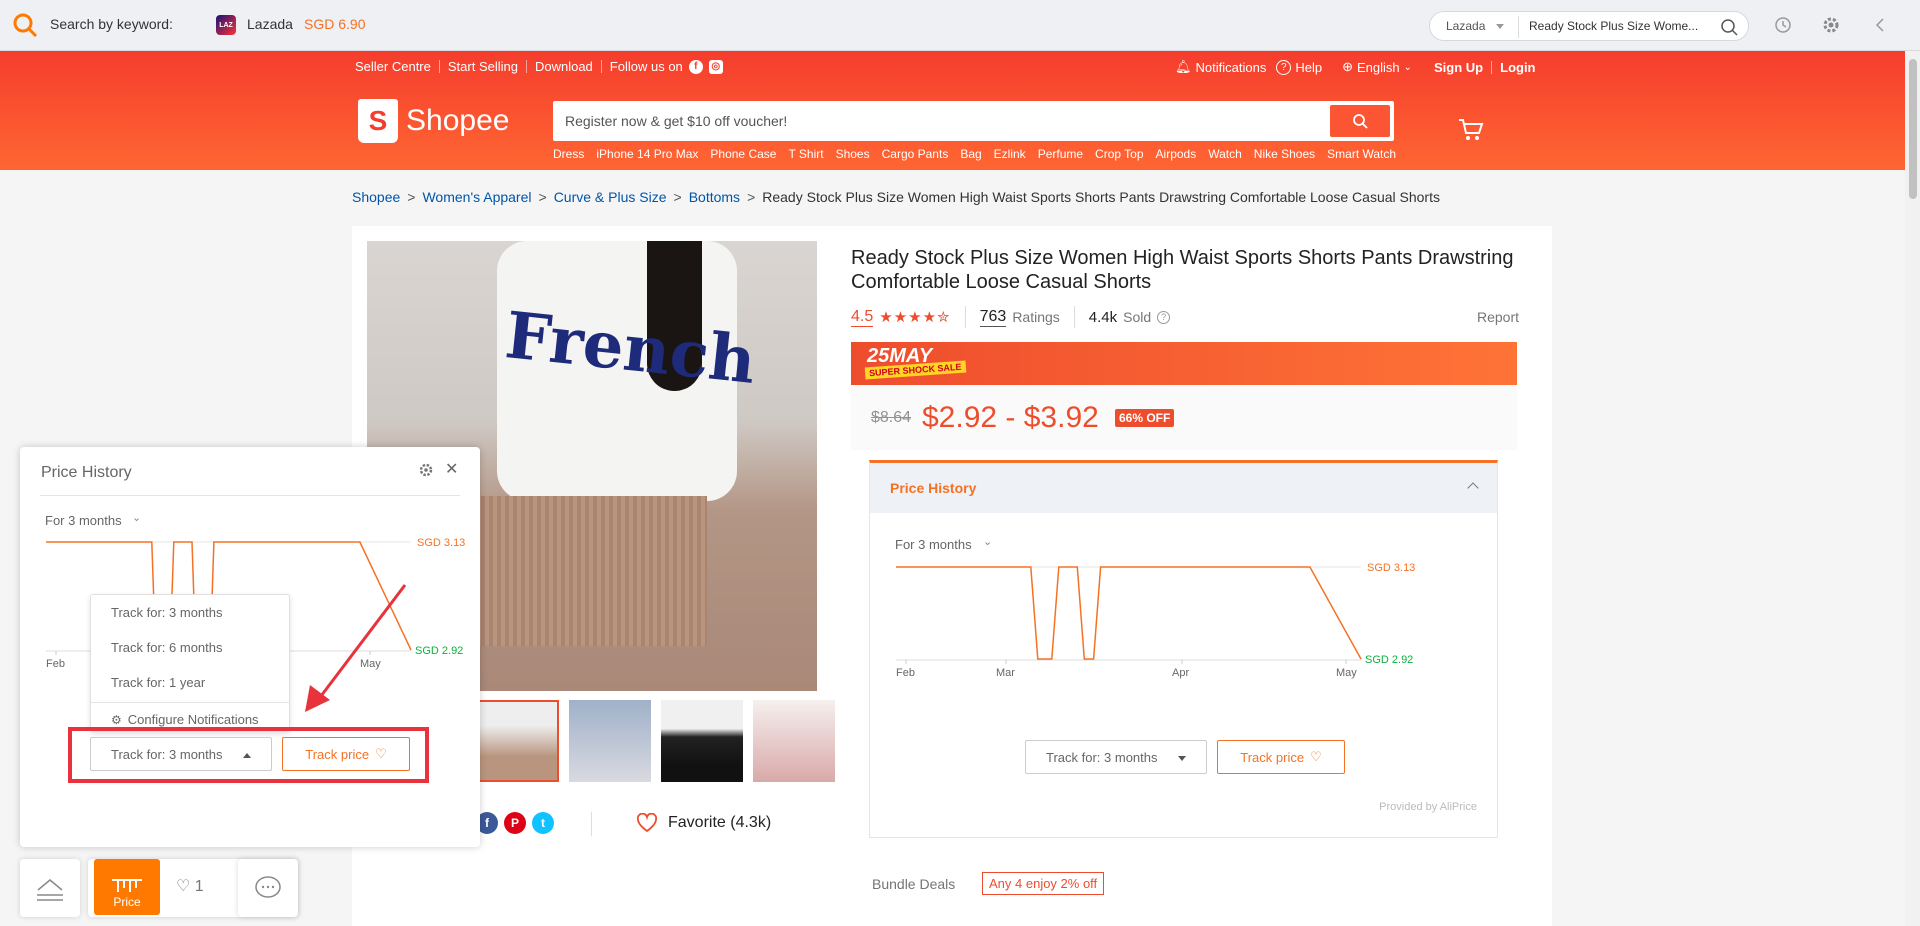 The height and width of the screenshot is (926, 1920). What do you see at coordinates (1361, 154) in the screenshot?
I see `keyword-link: Smart Watch` at bounding box center [1361, 154].